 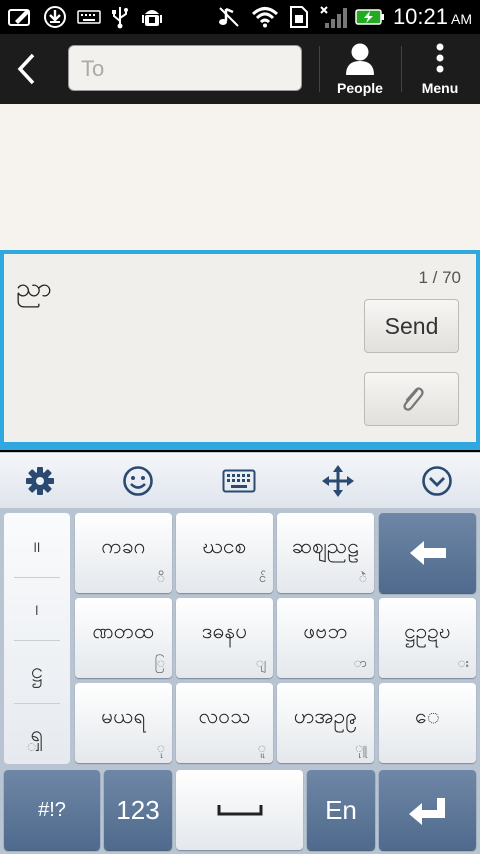 I want to click on key-label: ဋ္ဌ, so click(x=37, y=671).